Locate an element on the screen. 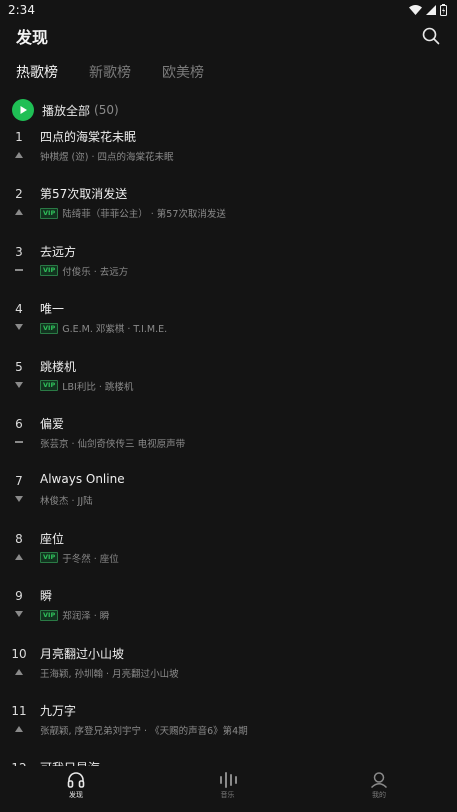 The width and height of the screenshot is (457, 812). profile-icon is located at coordinates (379, 780).